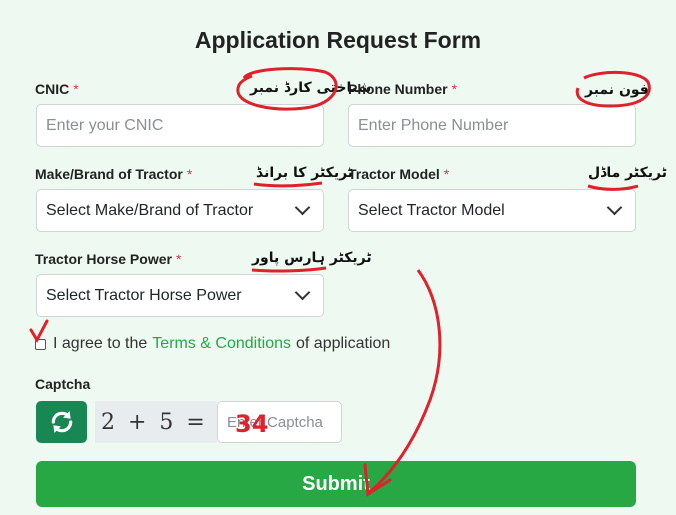 The width and height of the screenshot is (676, 515). Describe the element at coordinates (52, 89) in the screenshot. I see `cnic-label-text: CNIC` at that location.